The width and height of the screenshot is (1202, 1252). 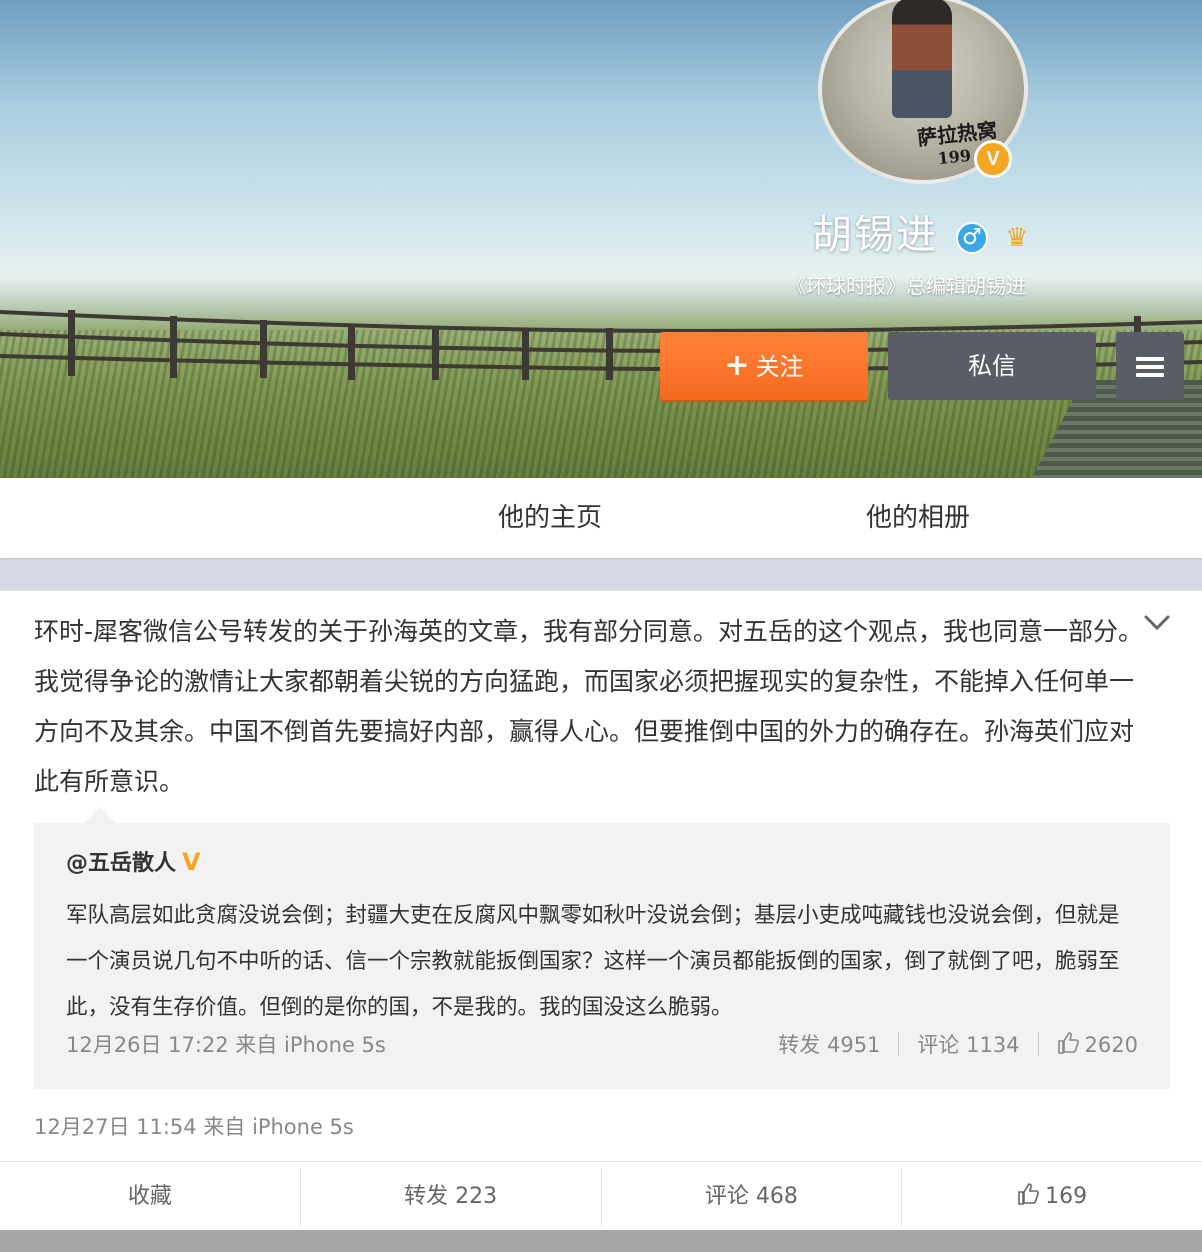 What do you see at coordinates (1066, 1196) in the screenshot?
I see `like-count: 169` at bounding box center [1066, 1196].